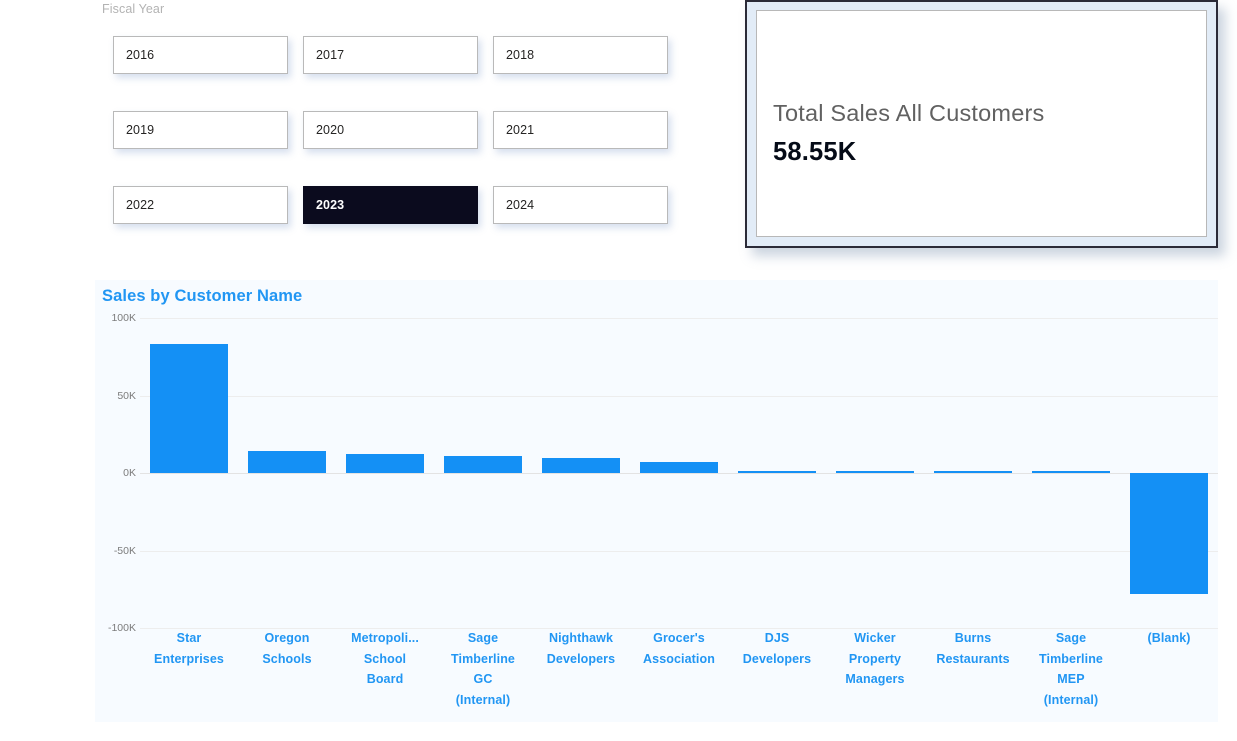 This screenshot has width=1237, height=741. I want to click on x-category-label: Star Enterprises, so click(189, 648).